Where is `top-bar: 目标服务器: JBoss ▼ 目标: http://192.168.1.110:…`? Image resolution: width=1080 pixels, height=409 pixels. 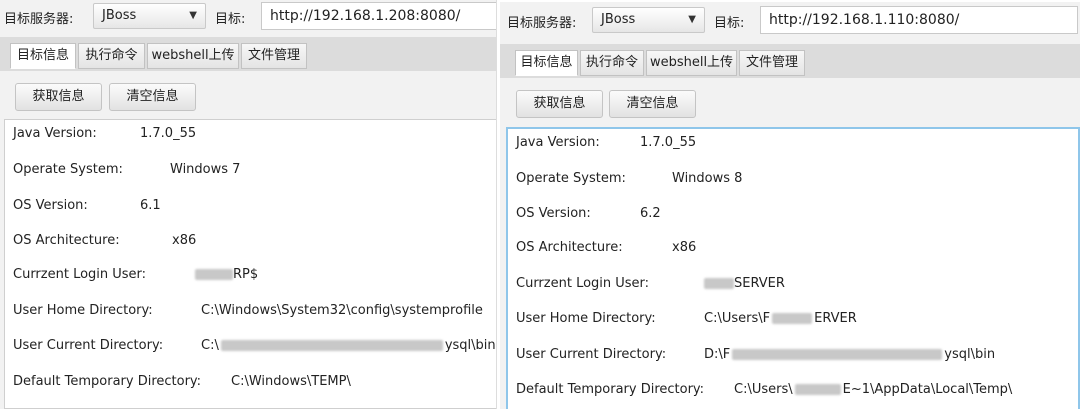 top-bar: 目标服务器: JBoss ▼ 目标: http://192.168.1.110:… is located at coordinates (790, 19).